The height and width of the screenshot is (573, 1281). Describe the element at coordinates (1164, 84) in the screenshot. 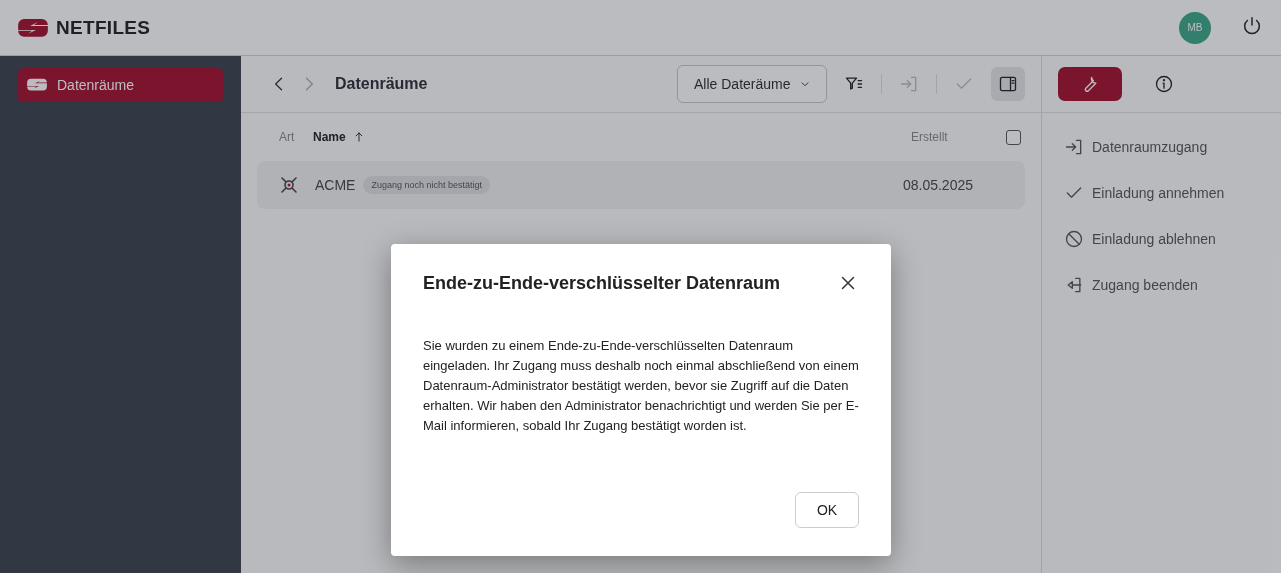

I see `info-icon` at that location.